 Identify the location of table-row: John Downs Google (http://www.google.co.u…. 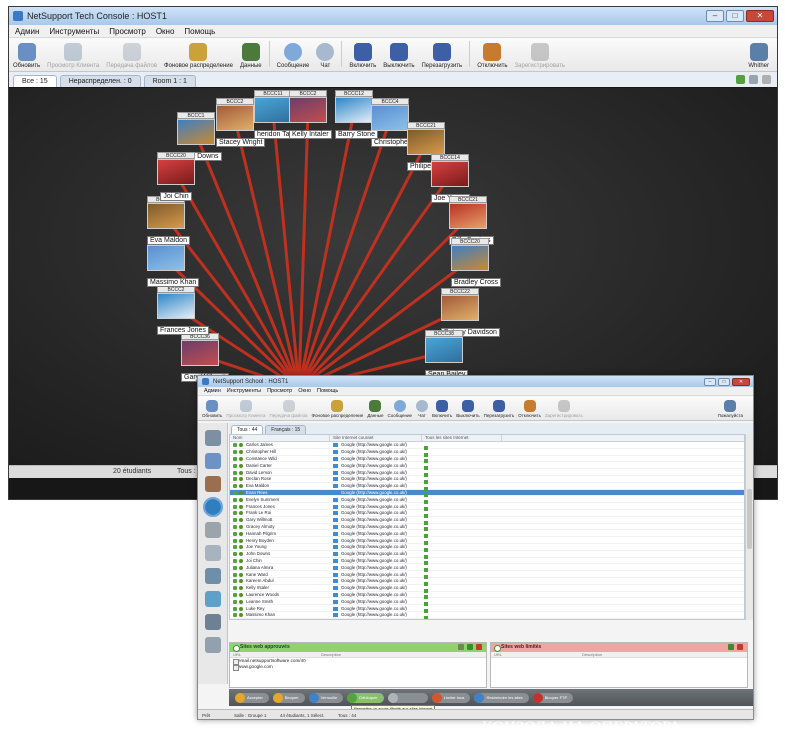
(487, 555).